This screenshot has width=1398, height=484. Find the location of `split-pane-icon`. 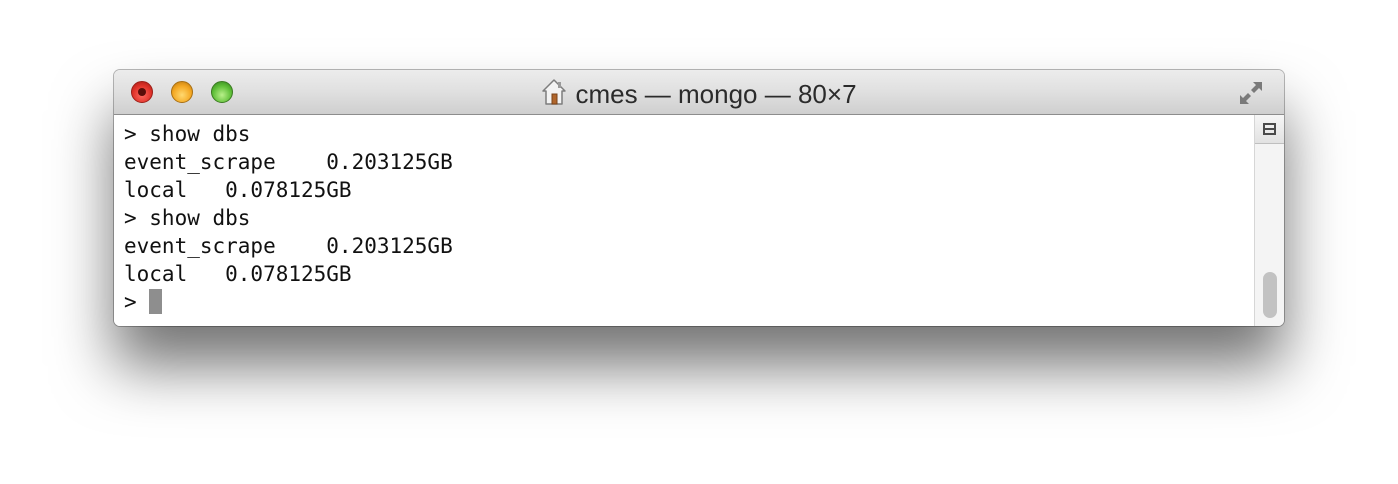

split-pane-icon is located at coordinates (1269, 129).